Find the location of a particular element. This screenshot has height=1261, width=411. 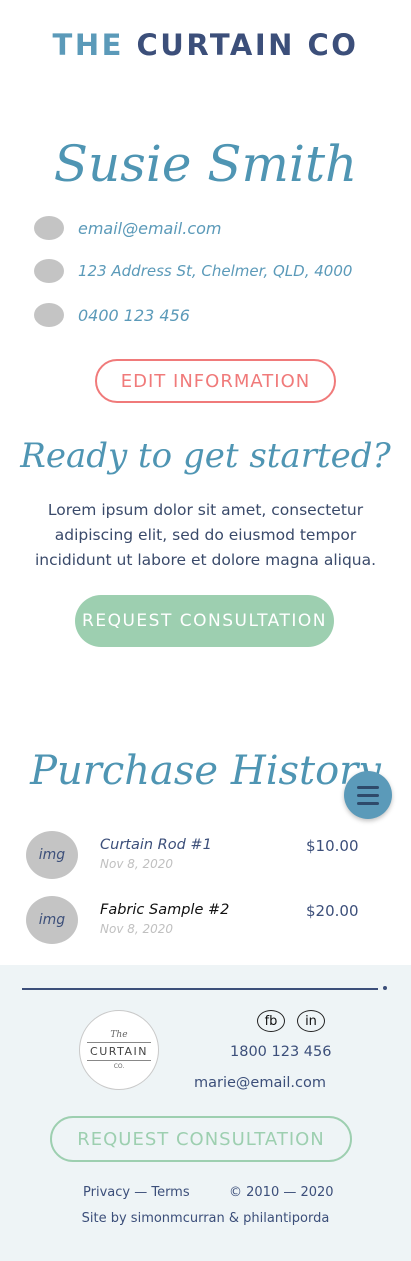

logo-co: CO. is located at coordinates (119, 1066).